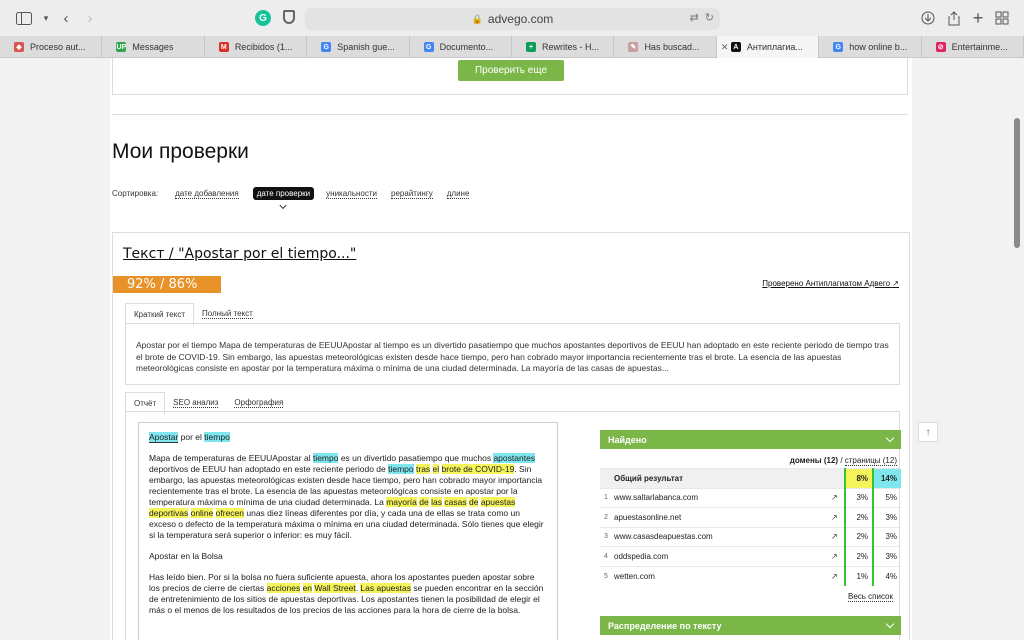 The width and height of the screenshot is (1024, 640). What do you see at coordinates (750, 625) in the screenshot?
I see `distribution-header: Распределение по тексту` at bounding box center [750, 625].